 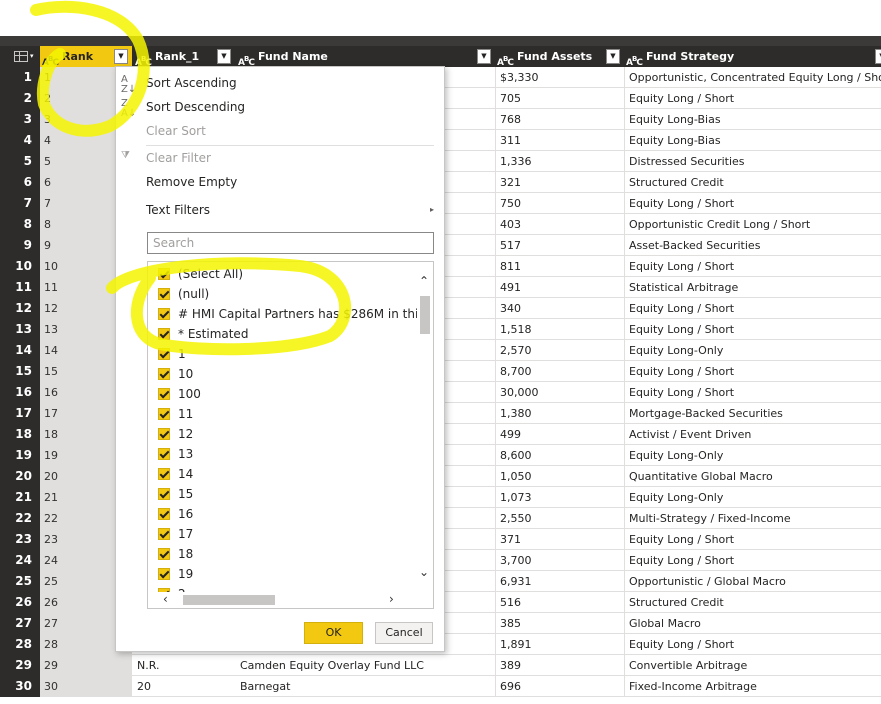 What do you see at coordinates (175, 454) in the screenshot?
I see `filter-value-item: 13` at bounding box center [175, 454].